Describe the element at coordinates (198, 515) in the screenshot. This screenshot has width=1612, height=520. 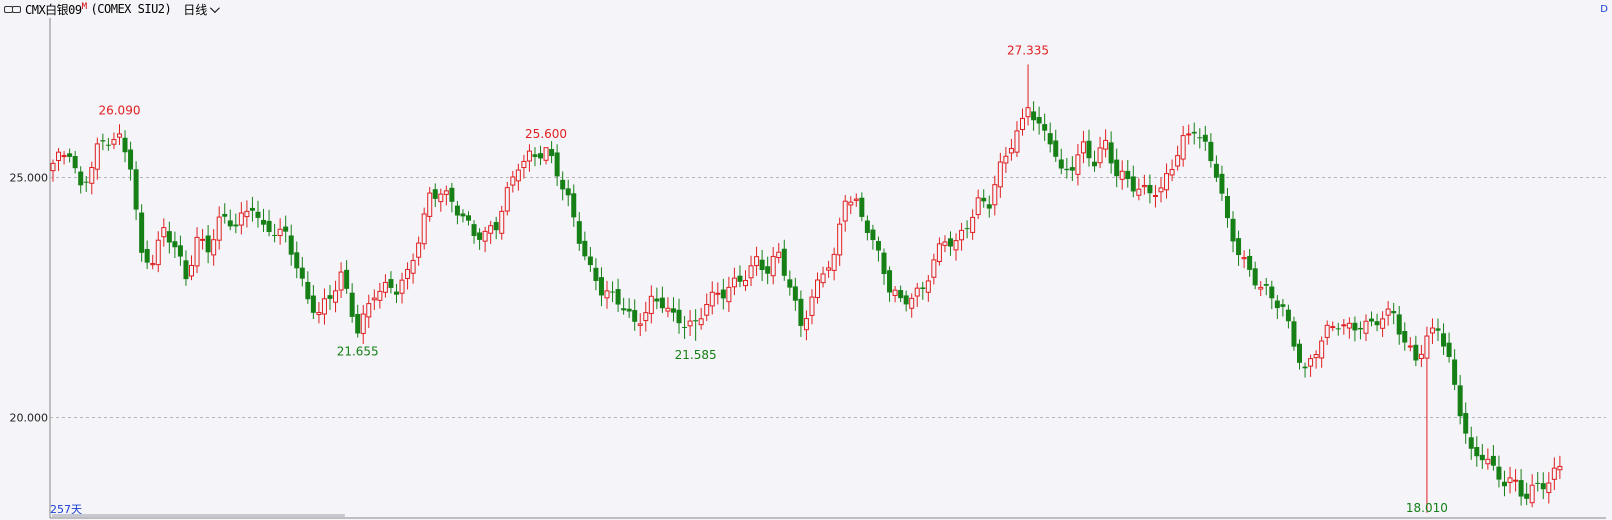
I see `horizontal-scrollbar` at that location.